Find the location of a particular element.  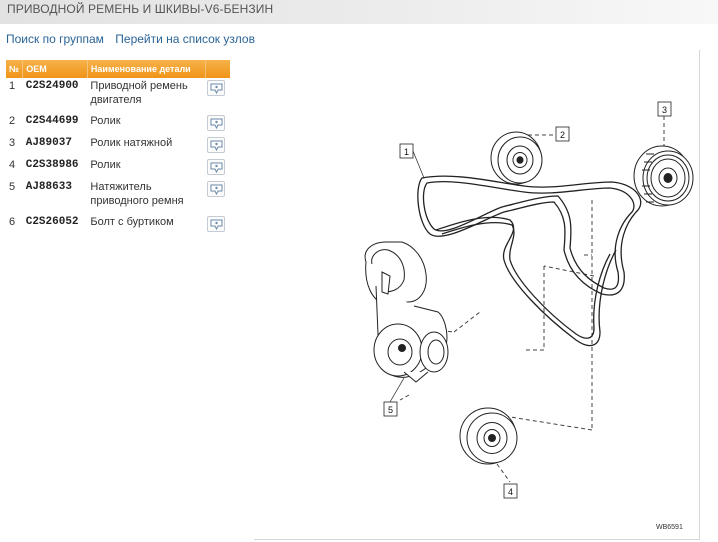

header-num: № is located at coordinates (15, 69).